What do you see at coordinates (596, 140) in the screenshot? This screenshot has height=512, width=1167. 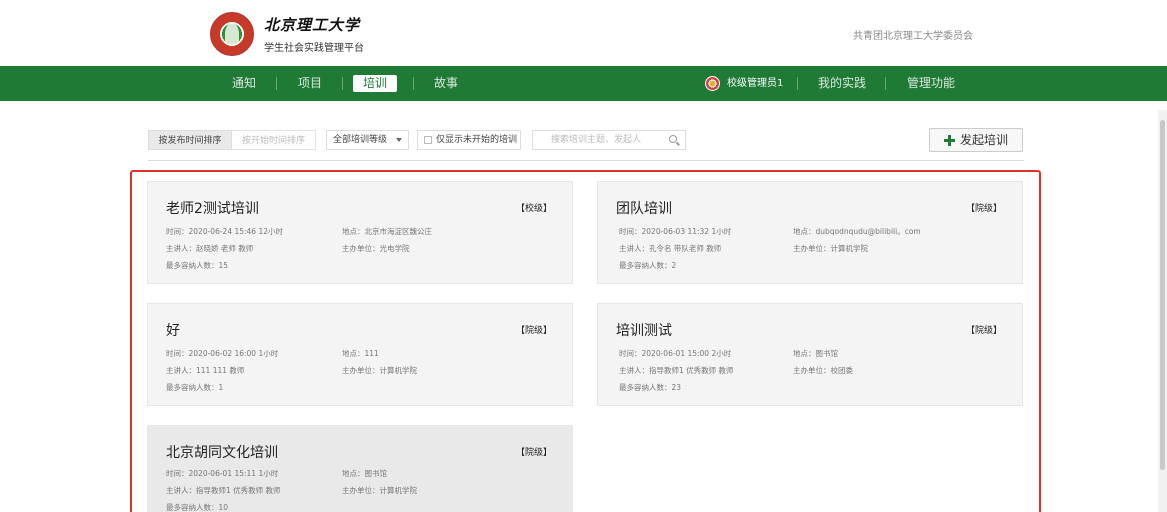 I see `search-placeholder: 搜索培训主题、发起人` at bounding box center [596, 140].